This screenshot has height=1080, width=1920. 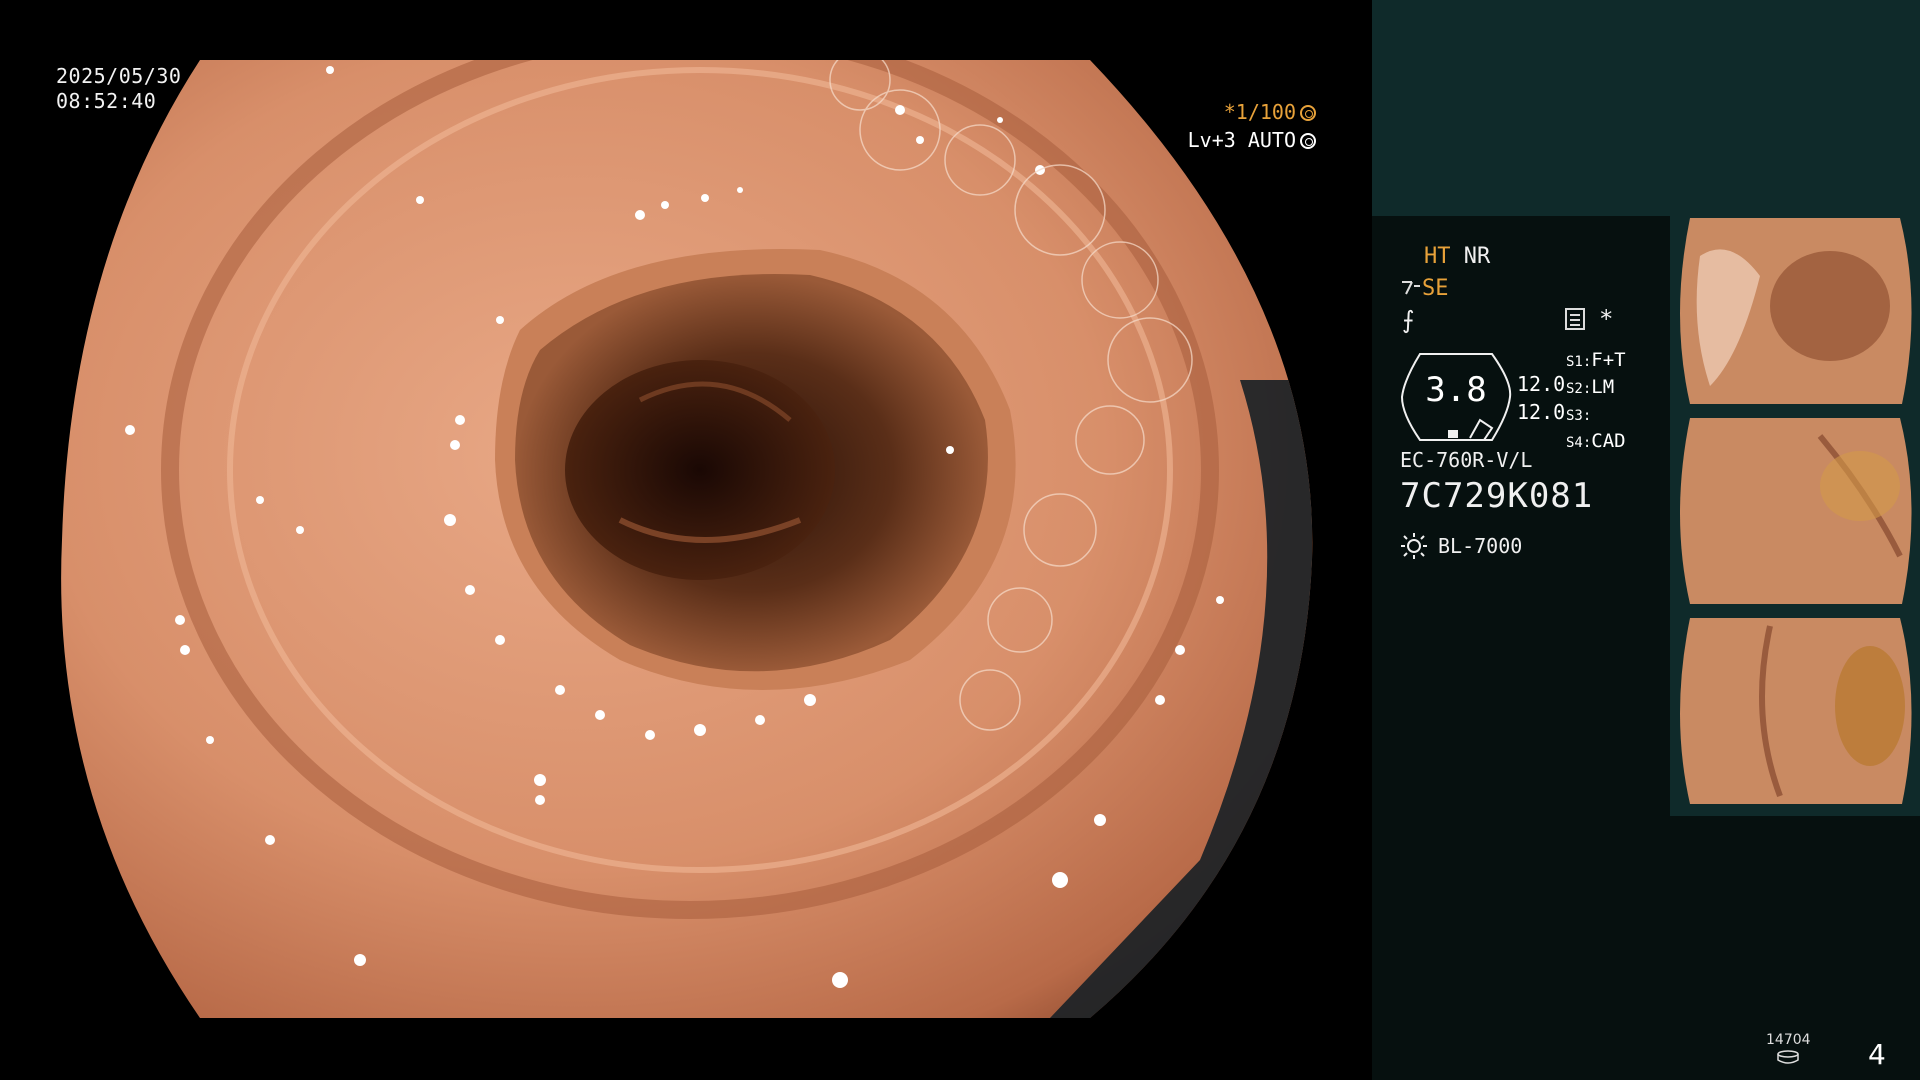 I want to click on disk-icon, so click(x=1788, y=1057).